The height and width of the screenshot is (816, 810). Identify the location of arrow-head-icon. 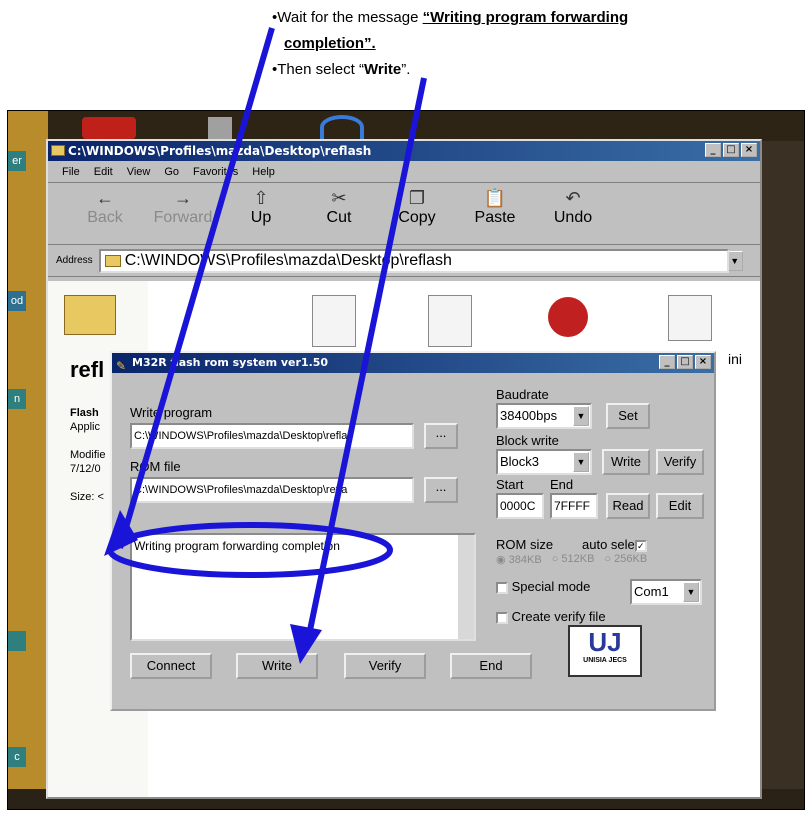
(306, 644).